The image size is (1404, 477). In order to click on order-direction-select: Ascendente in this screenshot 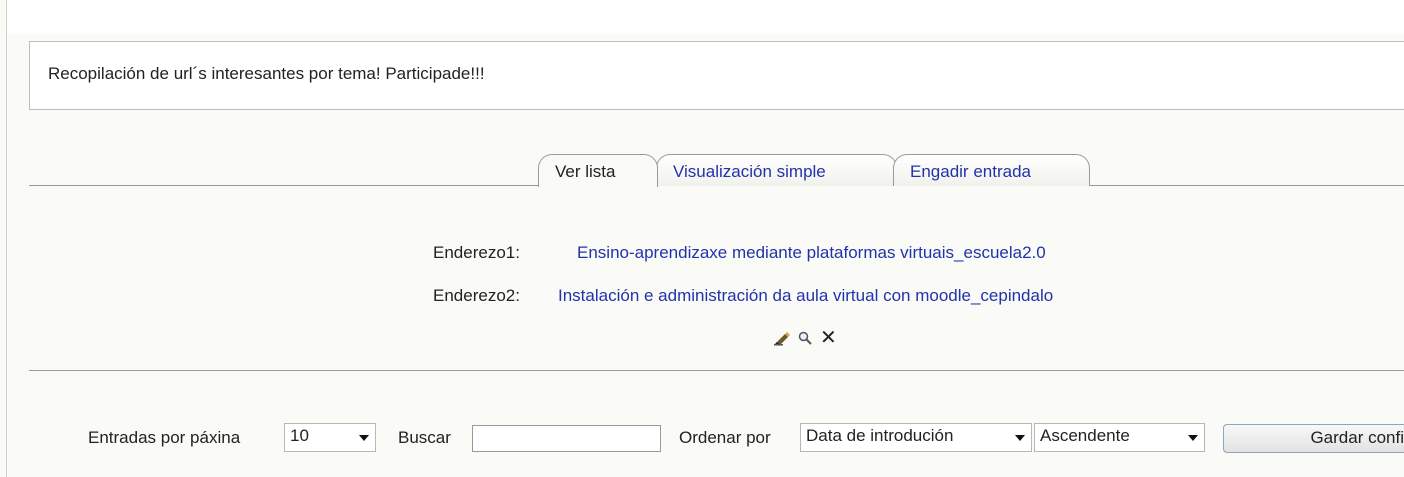, I will do `click(1119, 437)`.